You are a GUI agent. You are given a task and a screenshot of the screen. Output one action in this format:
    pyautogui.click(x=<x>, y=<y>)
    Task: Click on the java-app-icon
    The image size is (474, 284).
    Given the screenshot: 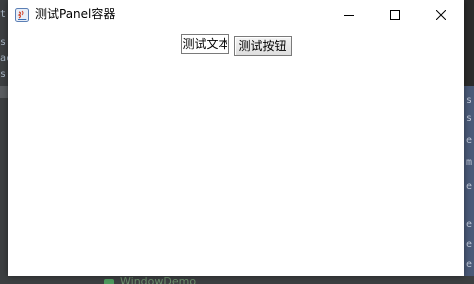 What is the action you would take?
    pyautogui.click(x=22, y=15)
    